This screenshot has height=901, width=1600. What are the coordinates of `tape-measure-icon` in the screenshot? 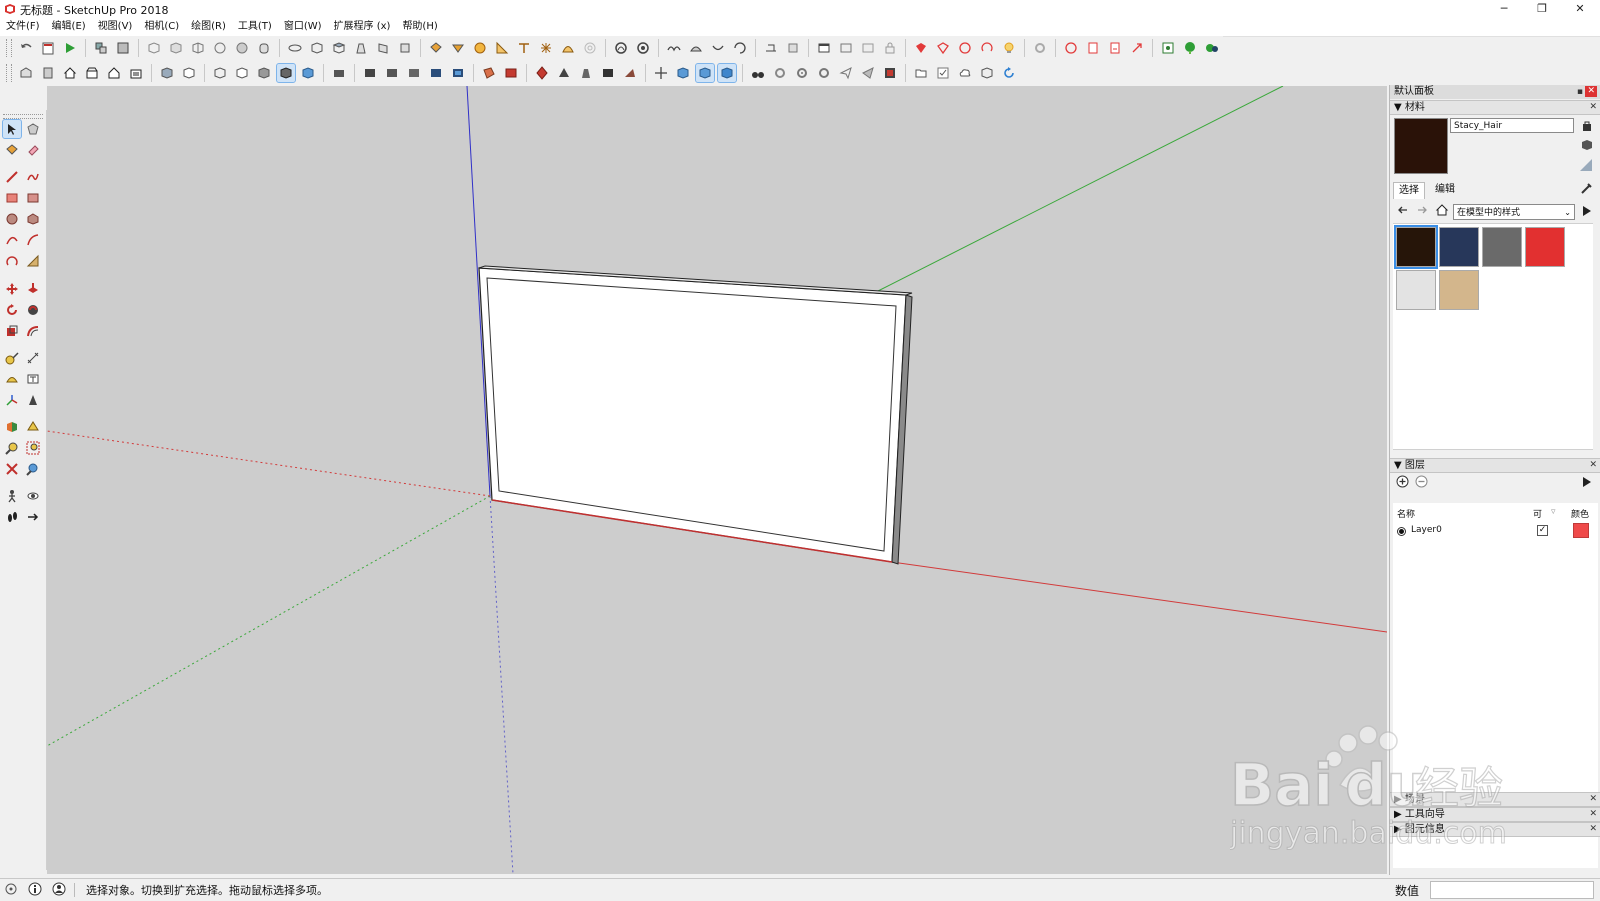 It's located at (12, 358).